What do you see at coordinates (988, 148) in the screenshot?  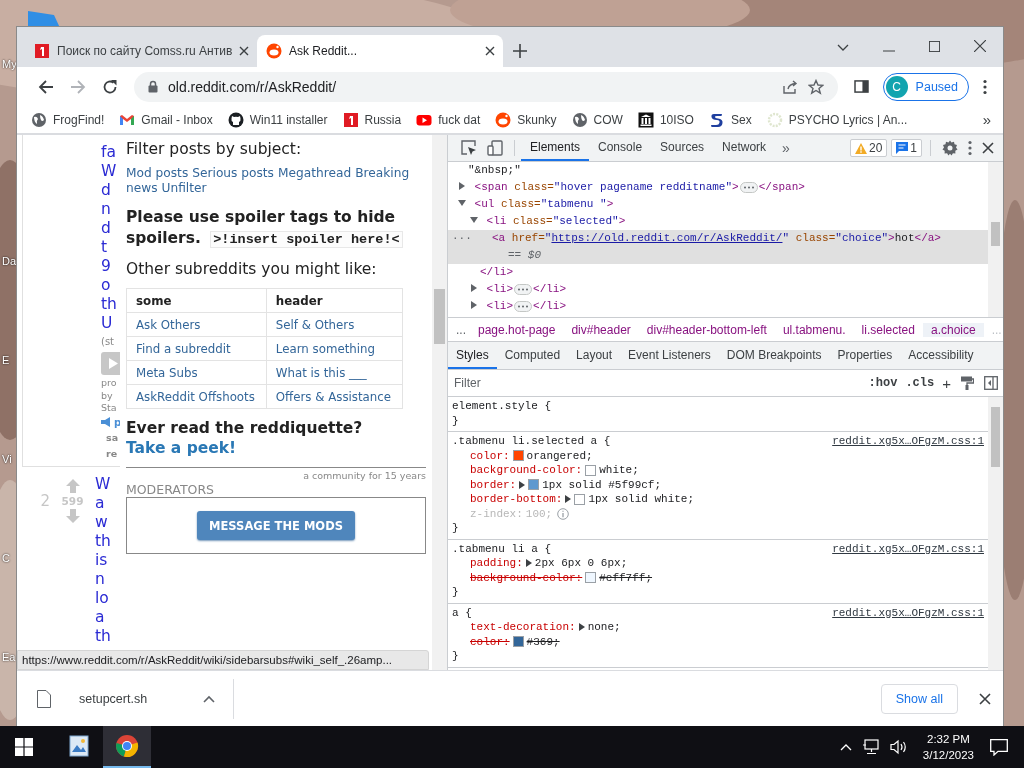 I see `close-icon` at bounding box center [988, 148].